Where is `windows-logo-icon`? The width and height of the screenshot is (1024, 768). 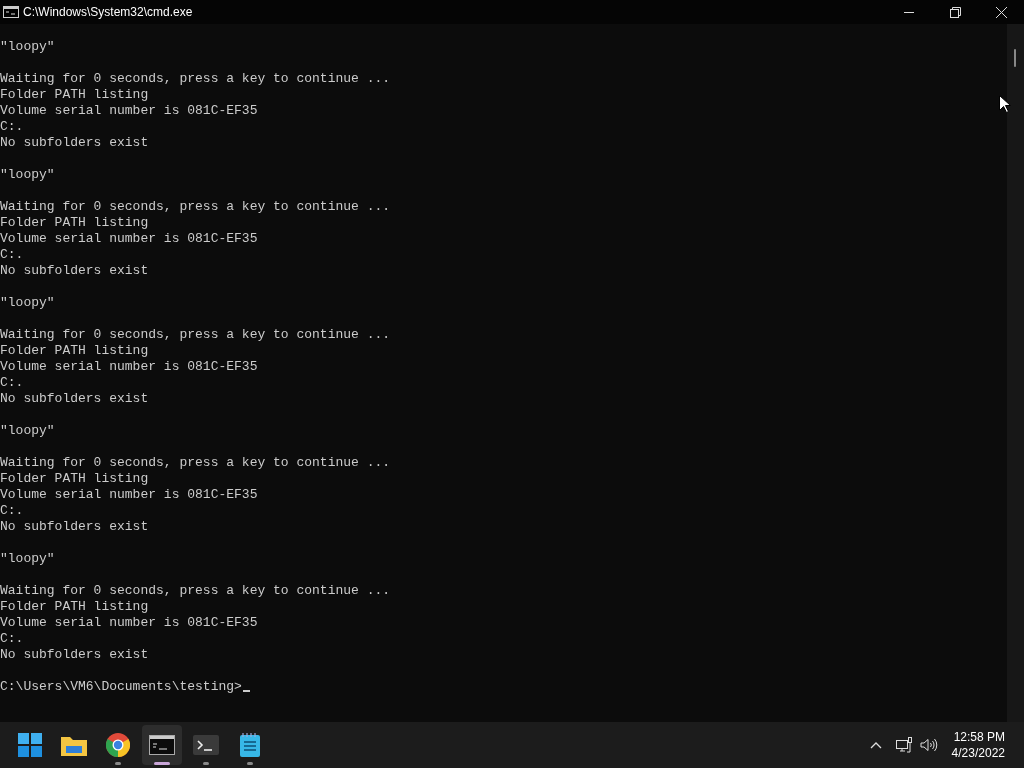
windows-logo-icon is located at coordinates (30, 745).